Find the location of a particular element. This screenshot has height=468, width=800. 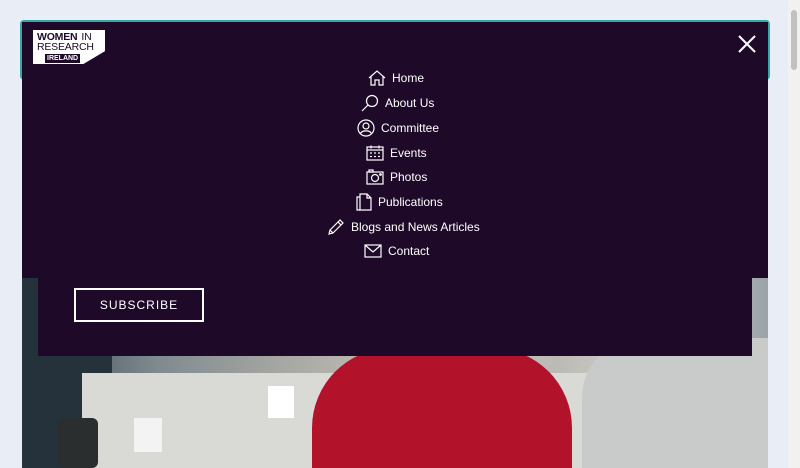

nav-item-events: Events is located at coordinates (396, 153).